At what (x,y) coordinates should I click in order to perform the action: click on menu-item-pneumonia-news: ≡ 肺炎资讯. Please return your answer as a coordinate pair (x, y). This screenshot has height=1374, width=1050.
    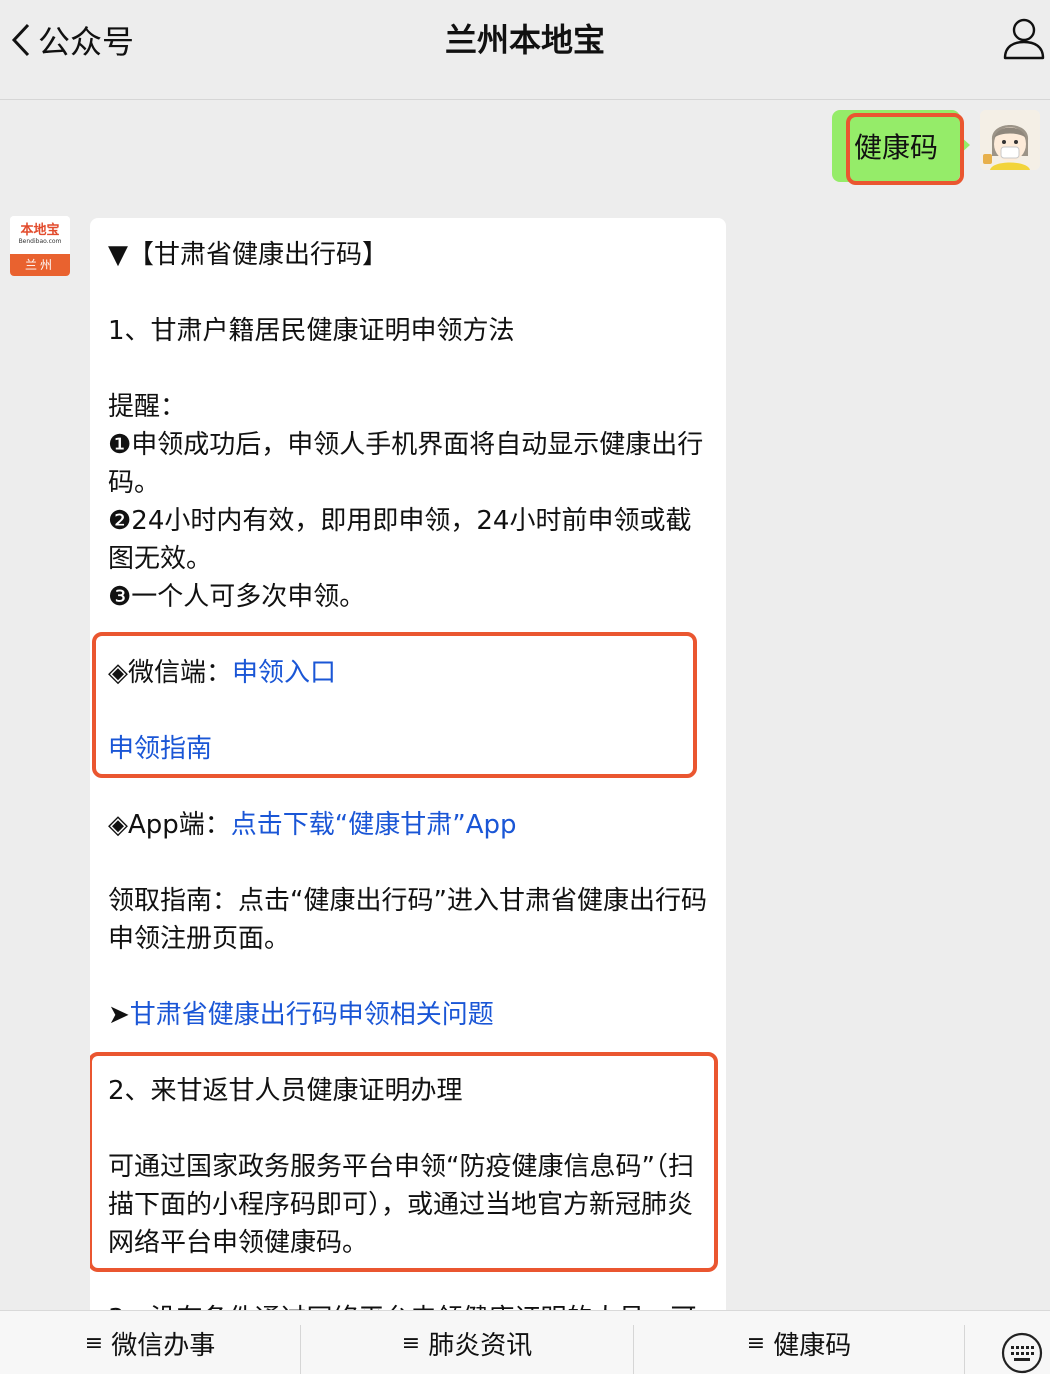
    Looking at the image, I should click on (467, 1342).